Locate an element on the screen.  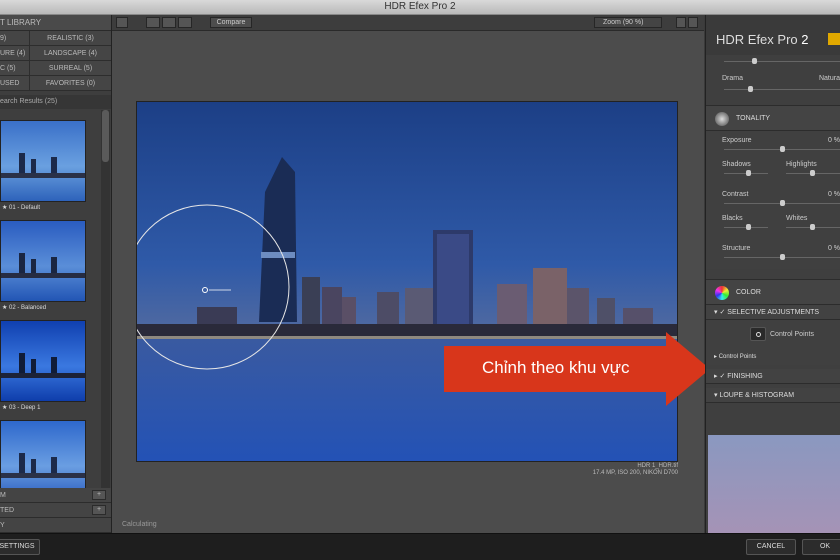
row-label: TED is located at coordinates (7, 510).